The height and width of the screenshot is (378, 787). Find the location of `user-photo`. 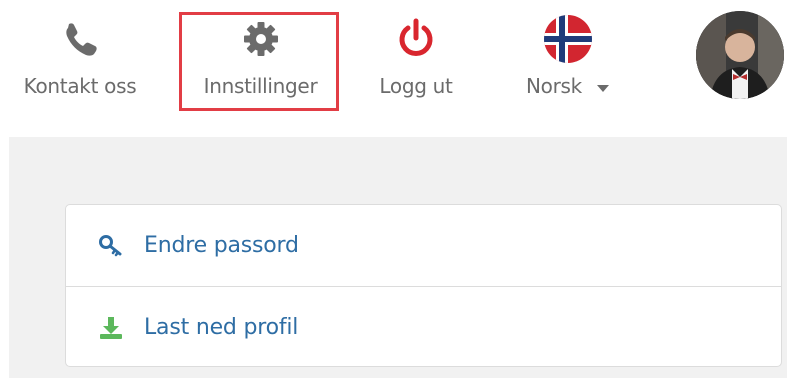

user-photo is located at coordinates (740, 55).